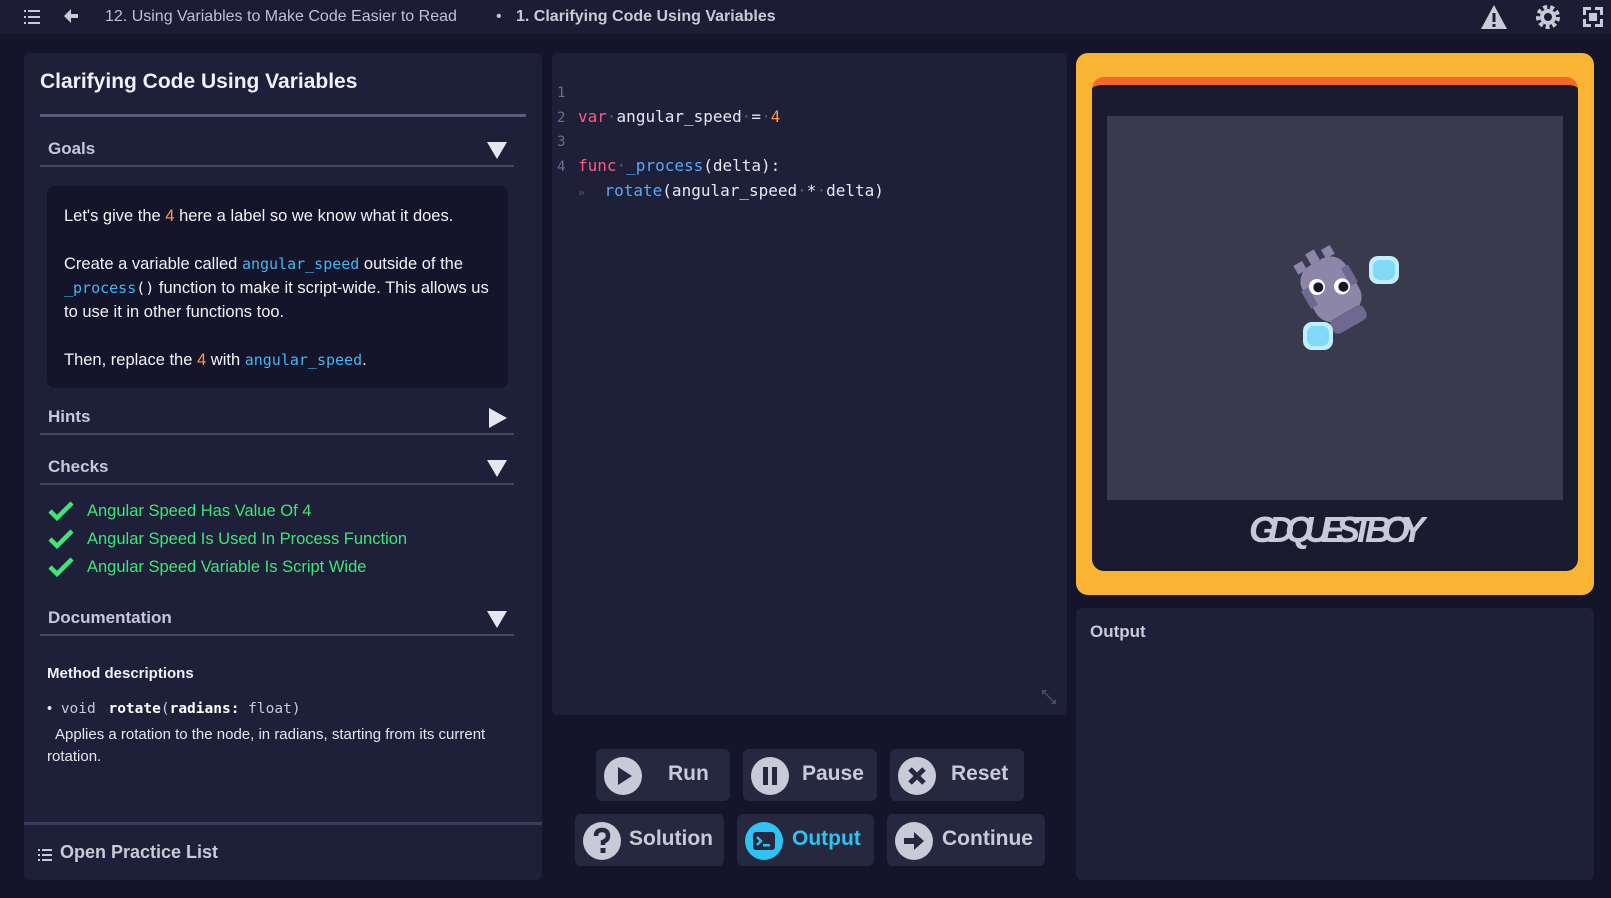 The image size is (1611, 898). I want to click on pause-icon, so click(770, 776).